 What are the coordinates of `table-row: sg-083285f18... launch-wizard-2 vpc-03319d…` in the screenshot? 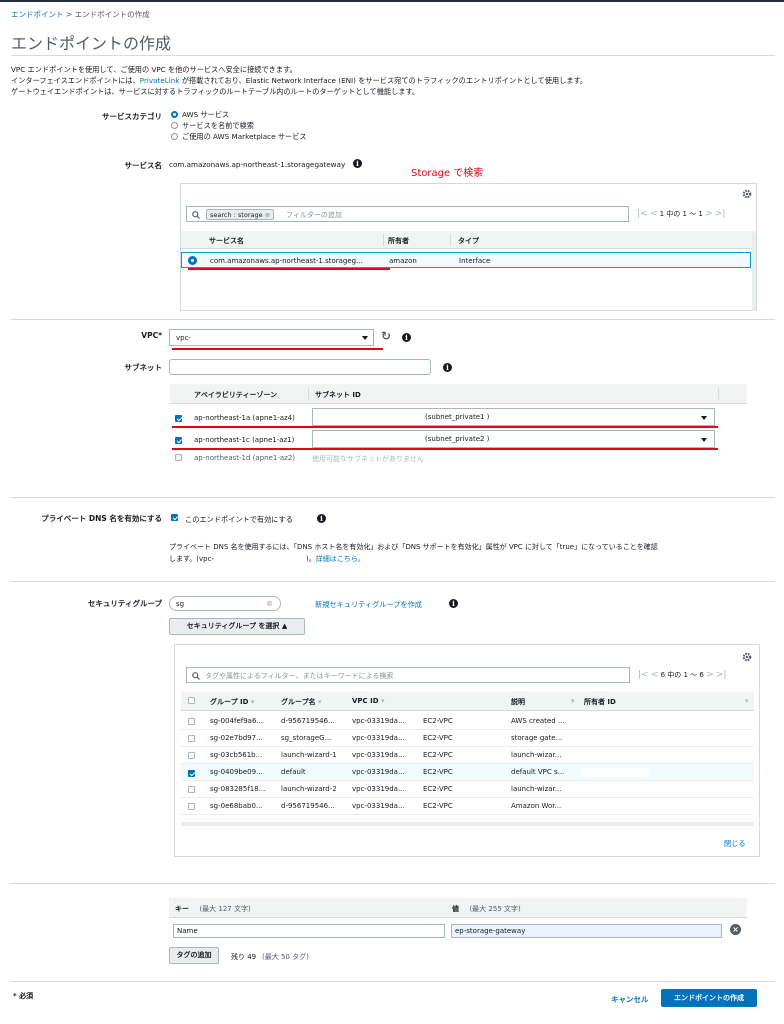 It's located at (467, 789).